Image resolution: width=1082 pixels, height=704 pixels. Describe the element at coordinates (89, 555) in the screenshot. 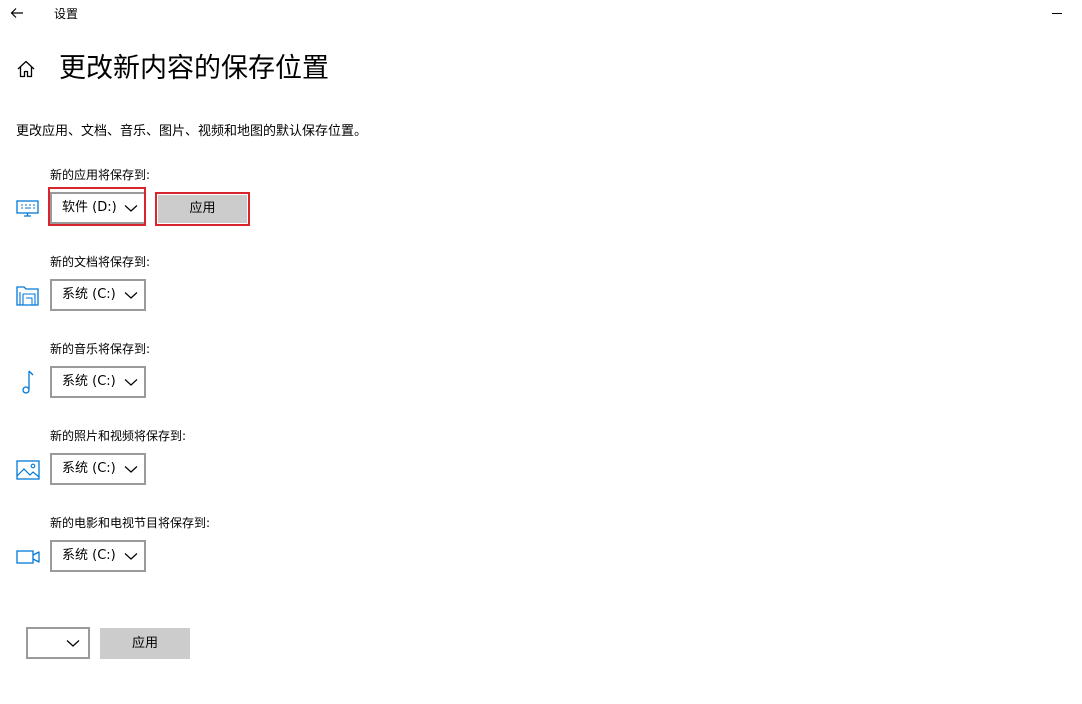

I see `movies-drive-value: 系统 (C:)` at that location.